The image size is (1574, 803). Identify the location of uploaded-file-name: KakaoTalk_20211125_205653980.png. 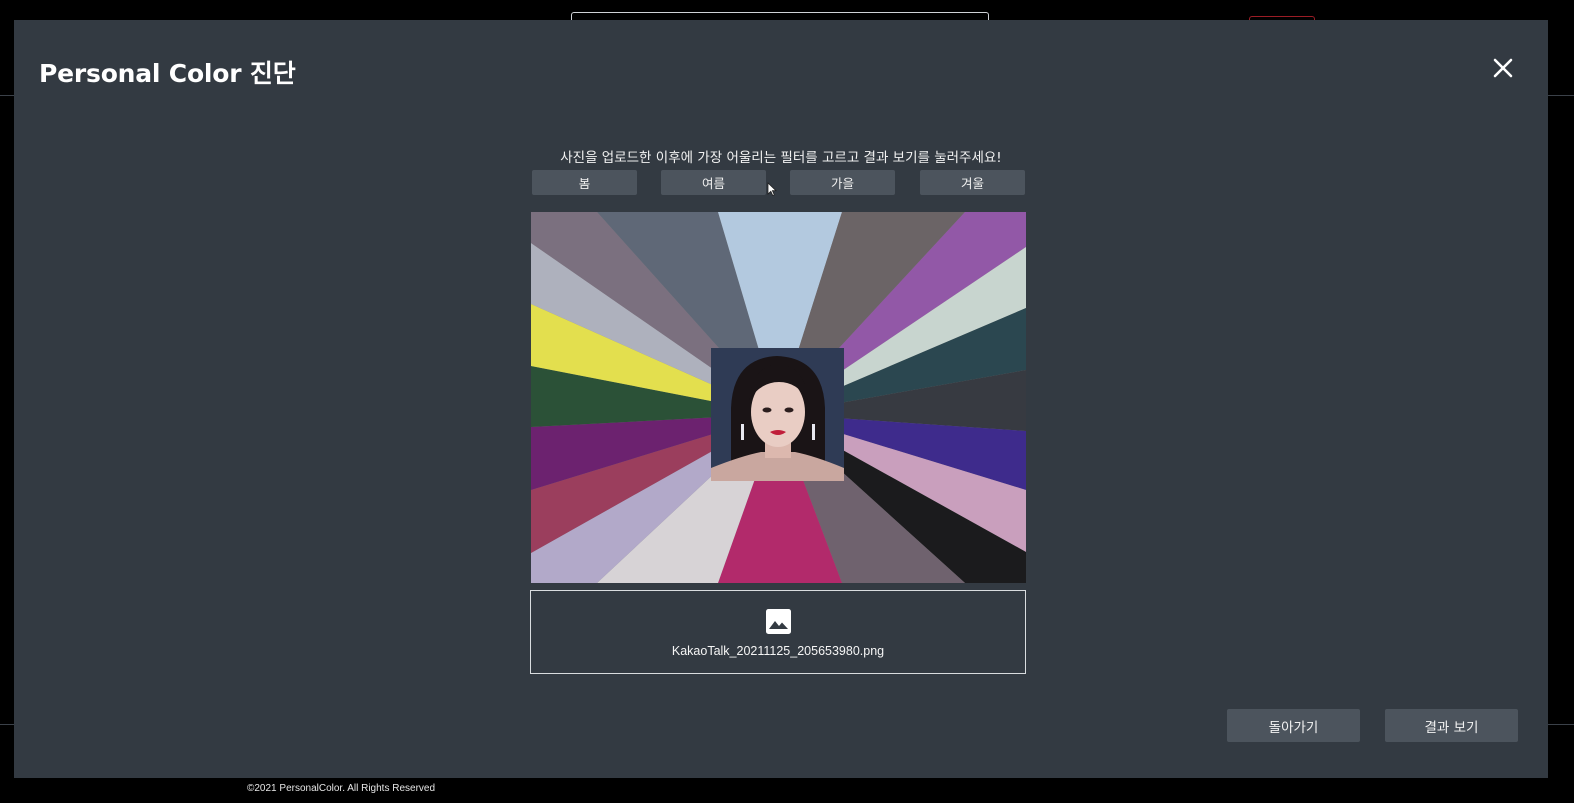
(778, 651).